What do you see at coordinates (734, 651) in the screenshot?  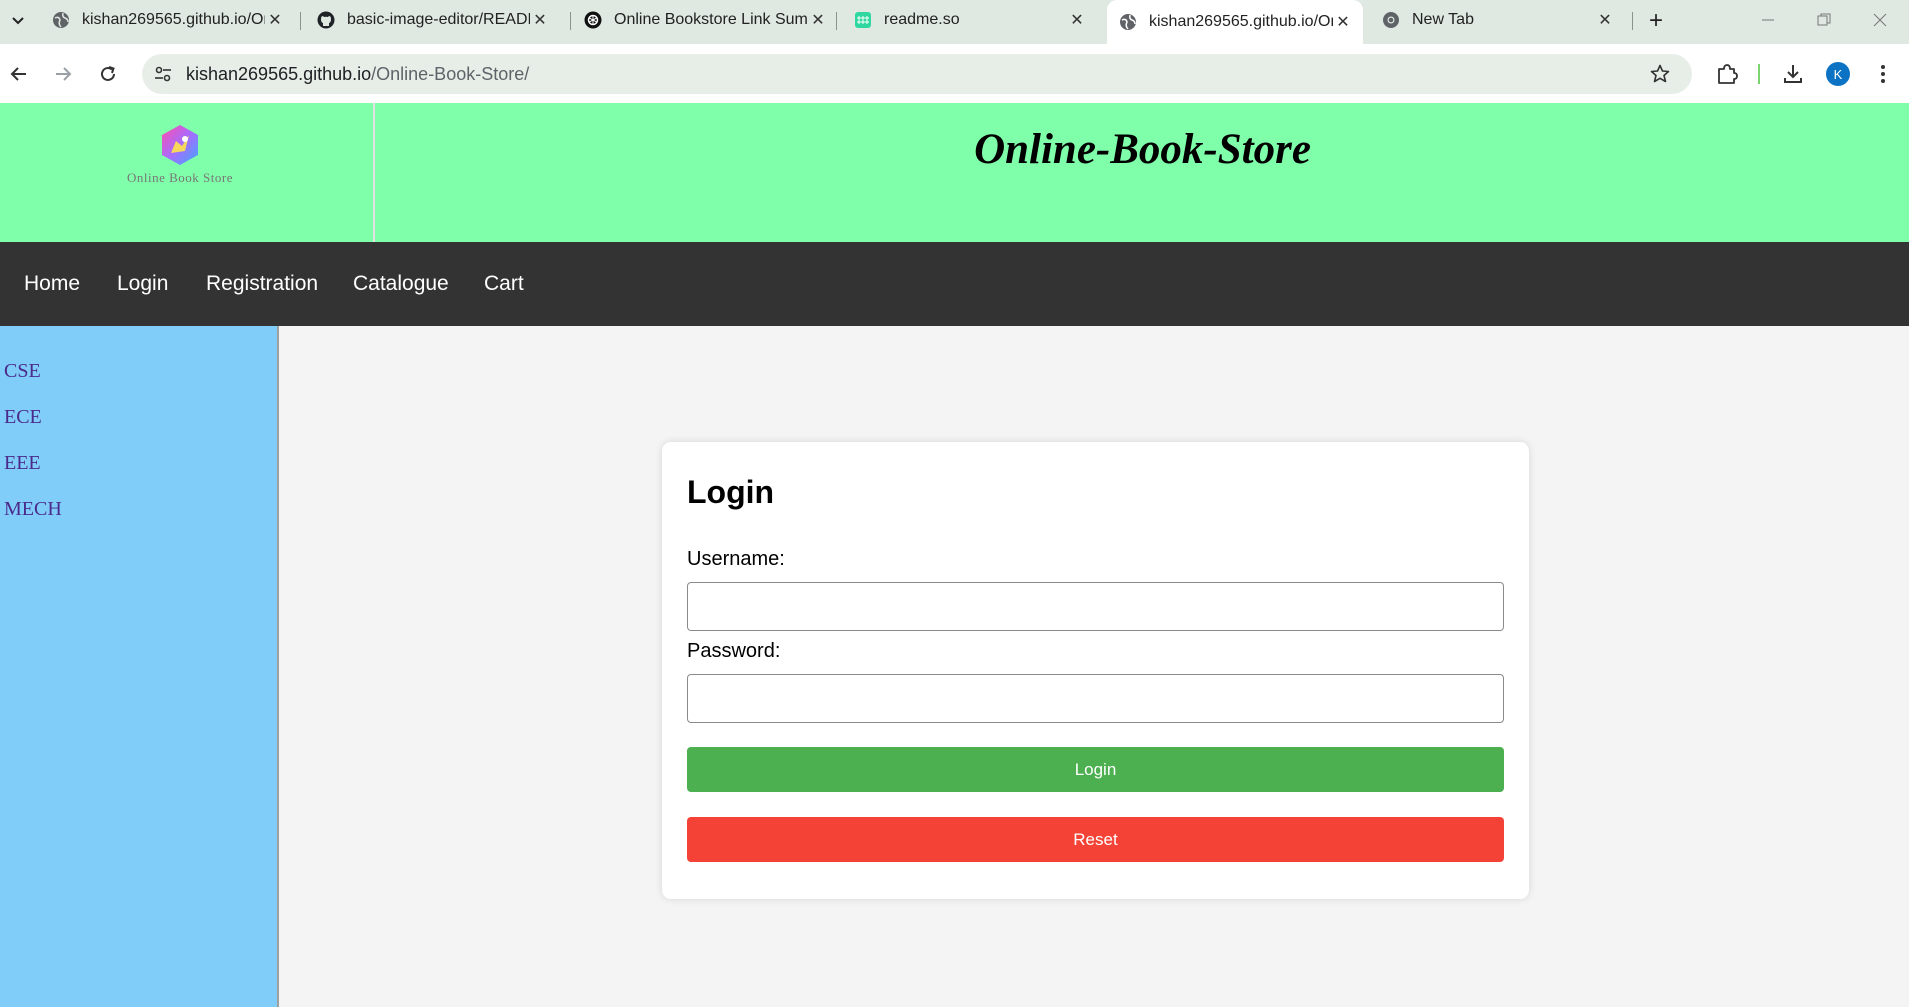 I see `password-label: Password:` at bounding box center [734, 651].